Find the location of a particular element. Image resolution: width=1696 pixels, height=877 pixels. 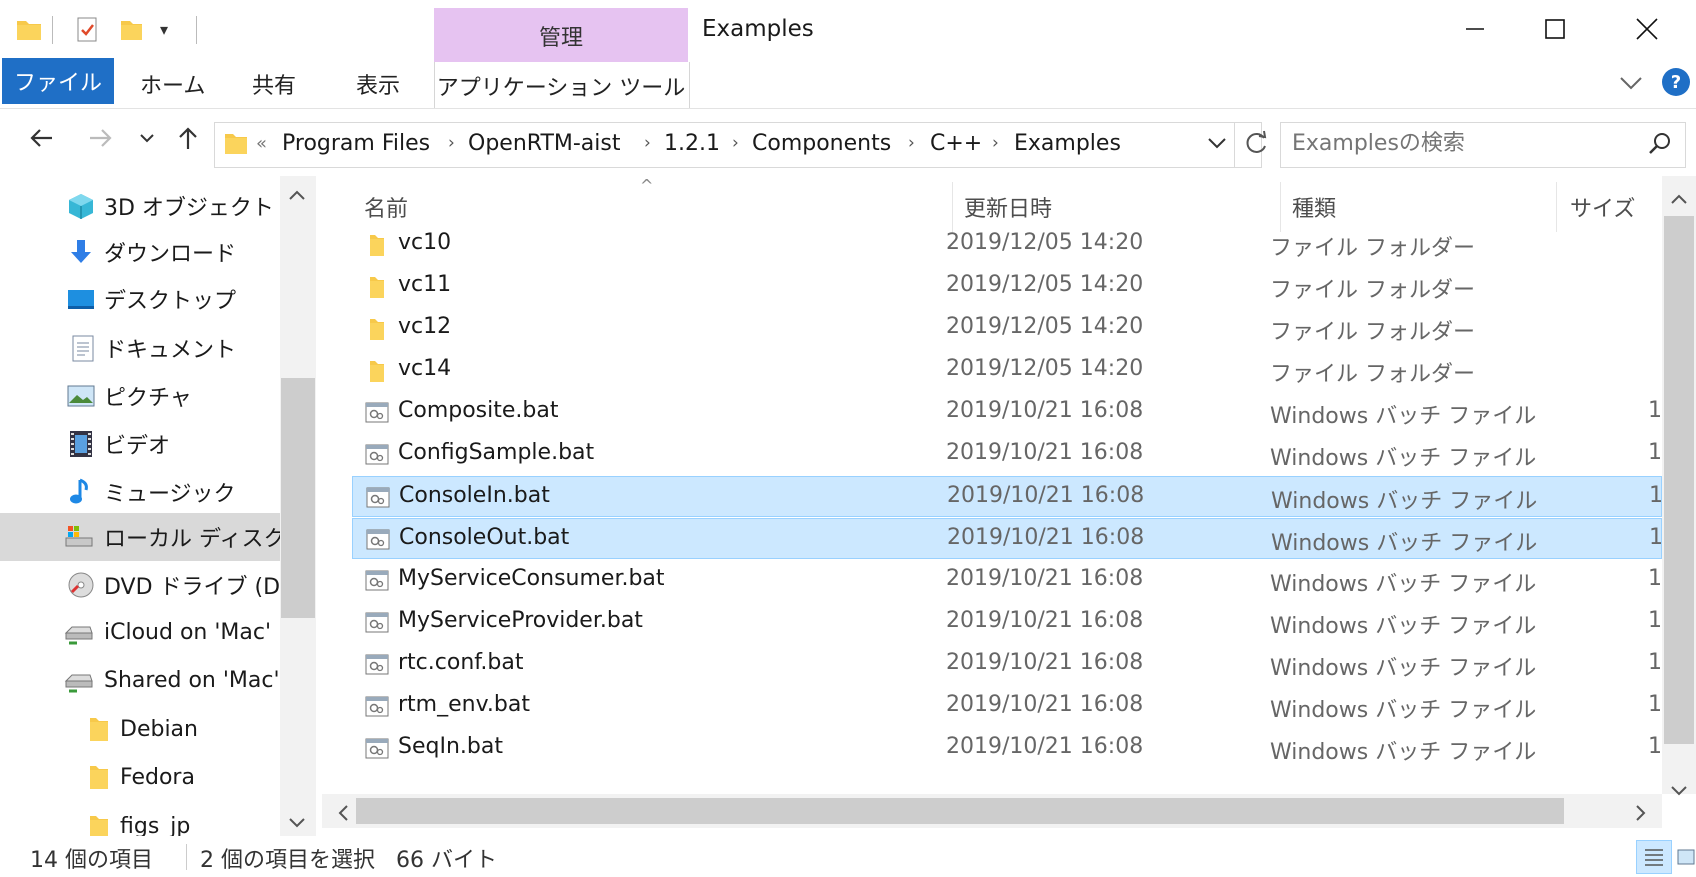

list-vertical-scrollbar-thumb is located at coordinates (1679, 480).